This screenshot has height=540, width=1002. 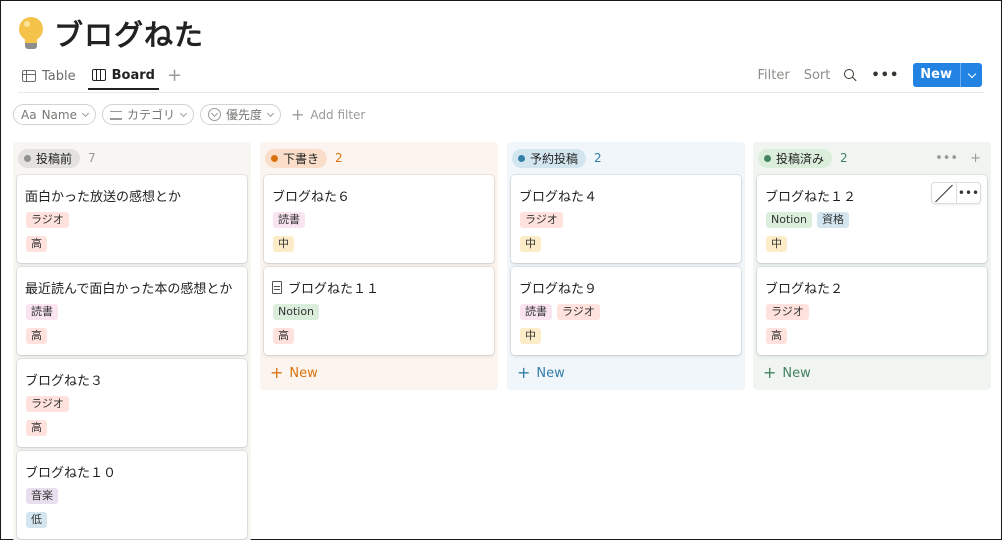 What do you see at coordinates (558, 197) in the screenshot?
I see `card-title: ブログねた４` at bounding box center [558, 197].